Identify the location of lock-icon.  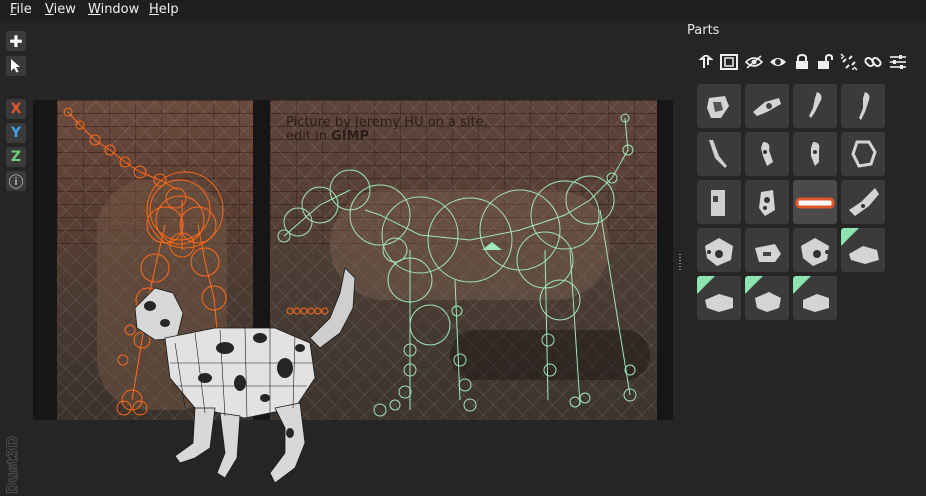
(802, 61).